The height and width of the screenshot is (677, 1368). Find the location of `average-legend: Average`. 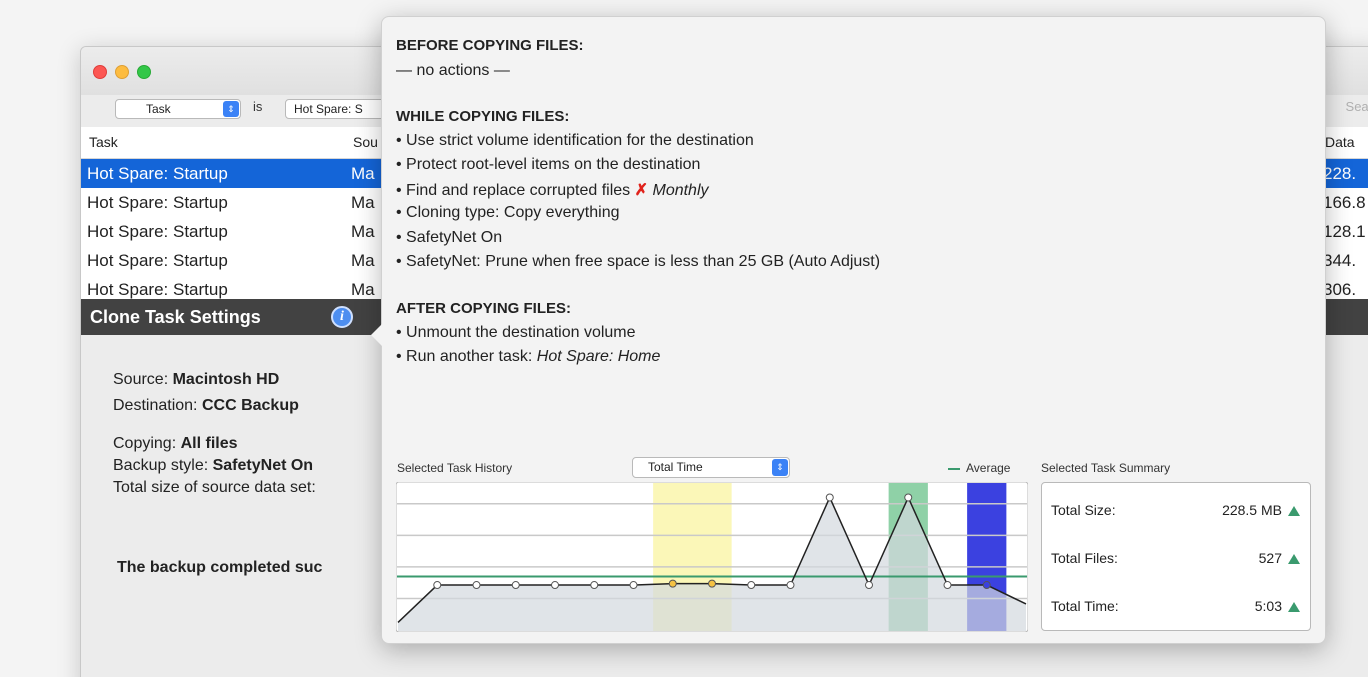

average-legend: Average is located at coordinates (979, 468).